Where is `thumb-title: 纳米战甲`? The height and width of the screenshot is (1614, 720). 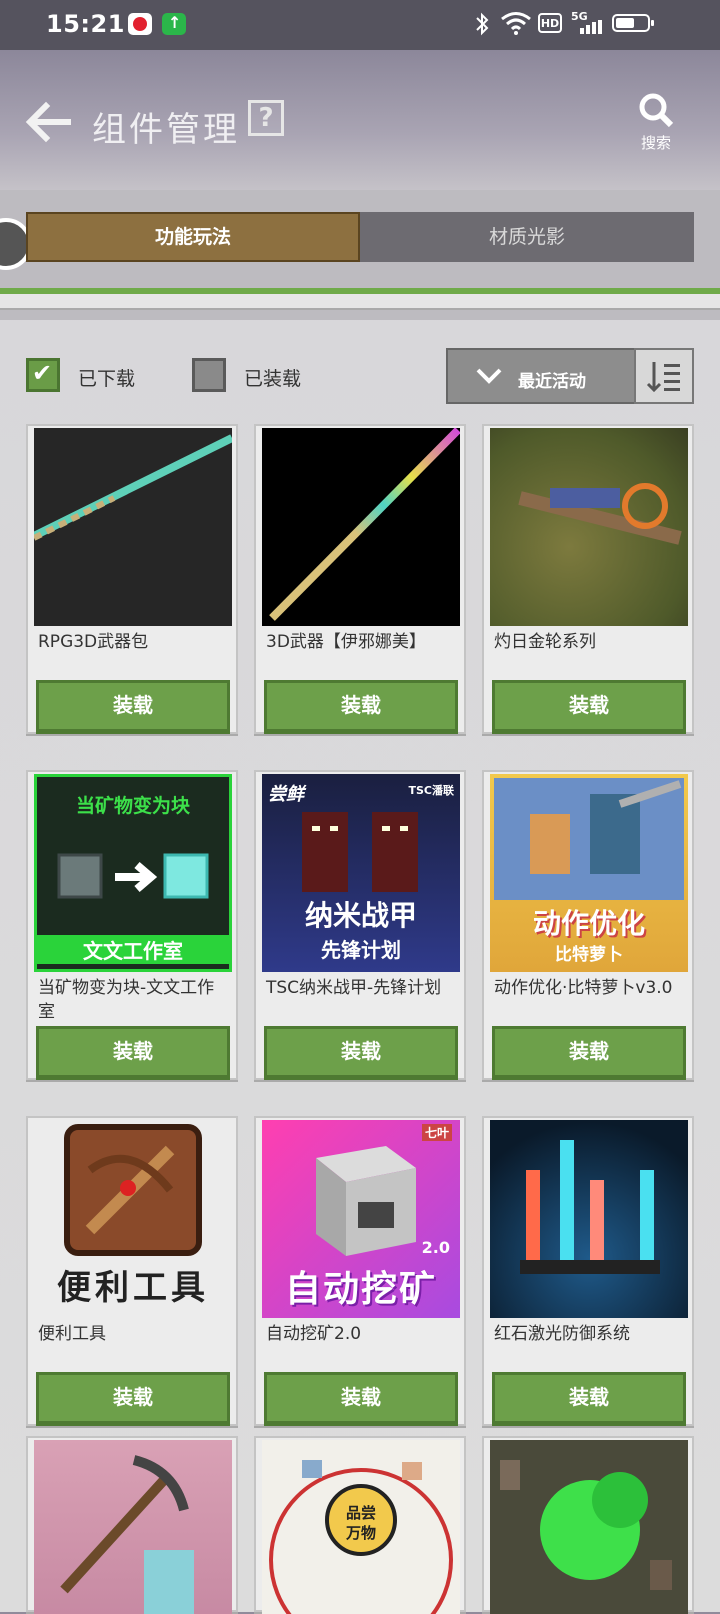
thumb-title: 纳米战甲 is located at coordinates (360, 915).